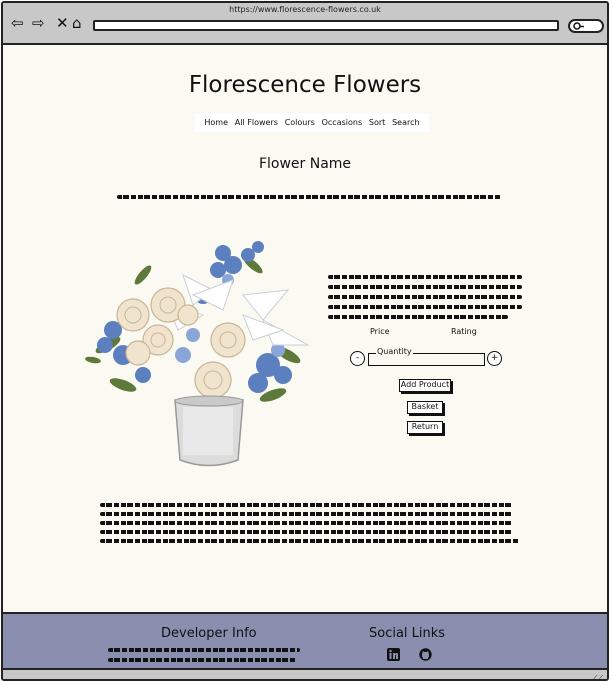 This screenshot has height=685, width=613. What do you see at coordinates (197, 354) in the screenshot?
I see `flower-bouquet-image` at bounding box center [197, 354].